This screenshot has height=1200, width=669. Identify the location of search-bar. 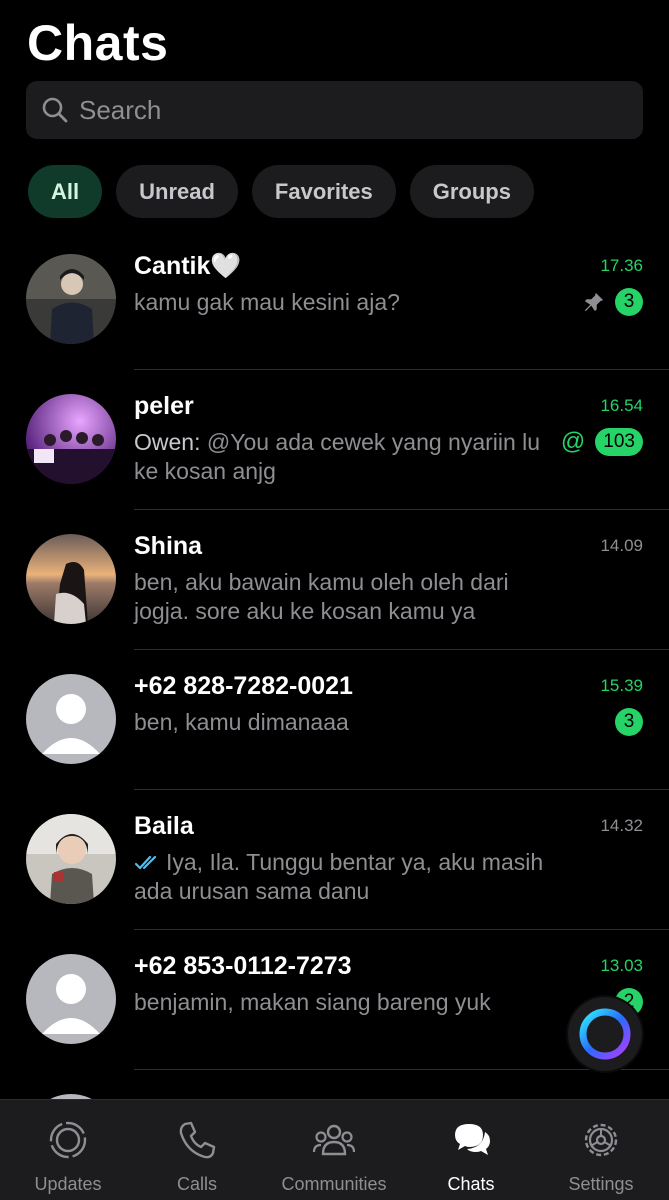
(334, 110).